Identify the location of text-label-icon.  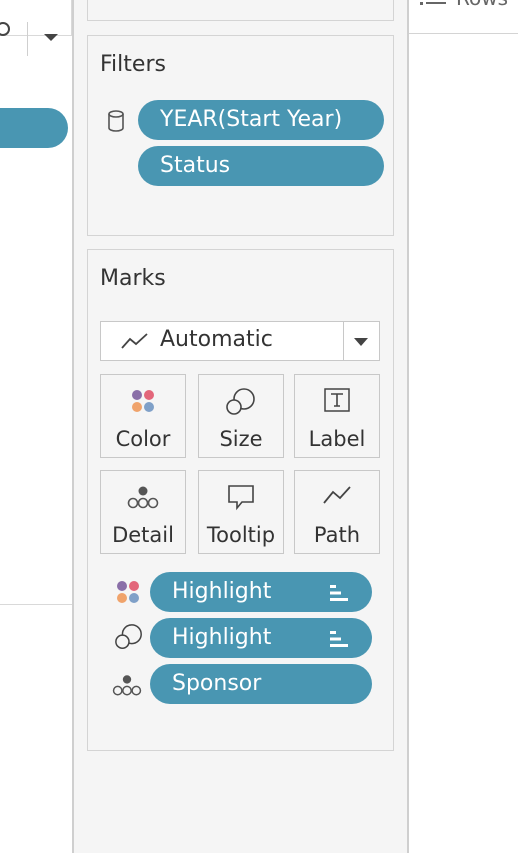
(337, 400).